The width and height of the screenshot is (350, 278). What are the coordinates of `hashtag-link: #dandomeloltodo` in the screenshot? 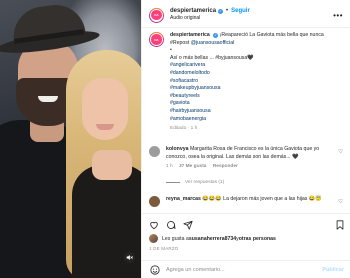 It's located at (247, 74).